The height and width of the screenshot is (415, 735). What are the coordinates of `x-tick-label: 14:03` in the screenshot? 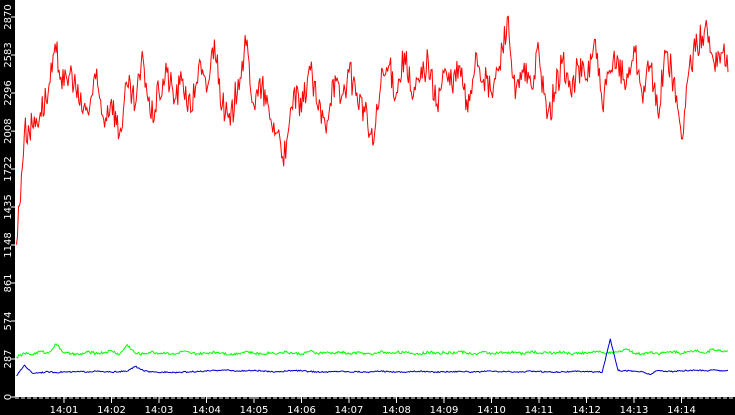 It's located at (159, 410).